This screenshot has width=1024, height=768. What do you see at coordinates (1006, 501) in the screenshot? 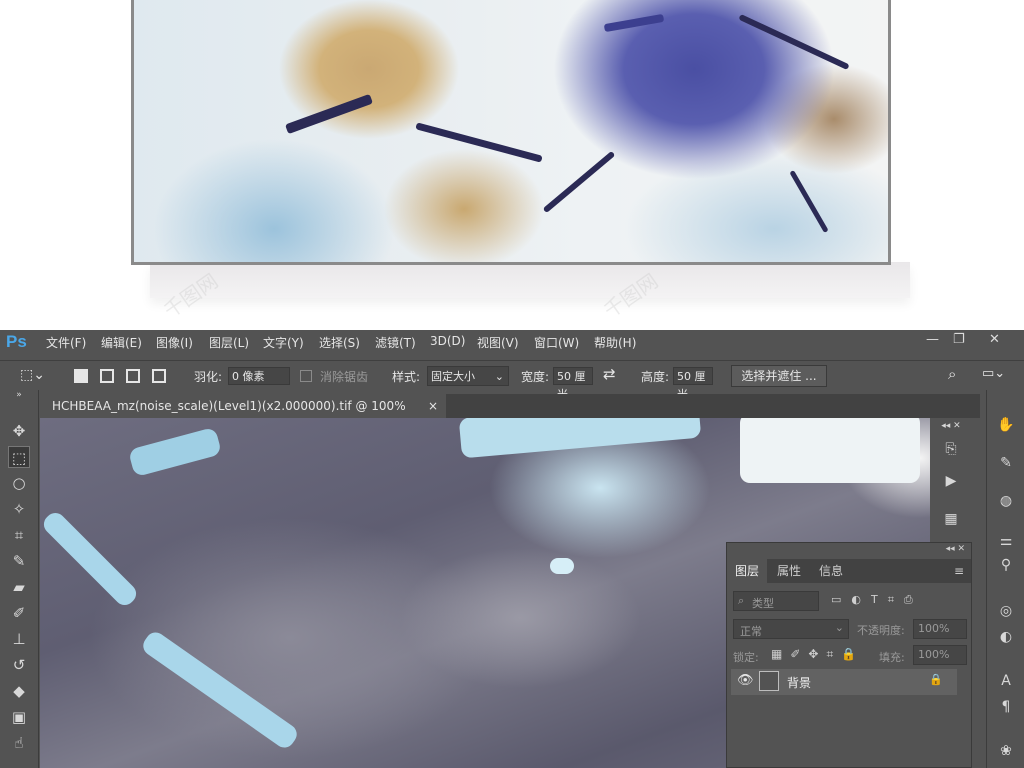
I see `color-palette-icon: ◍` at bounding box center [1006, 501].